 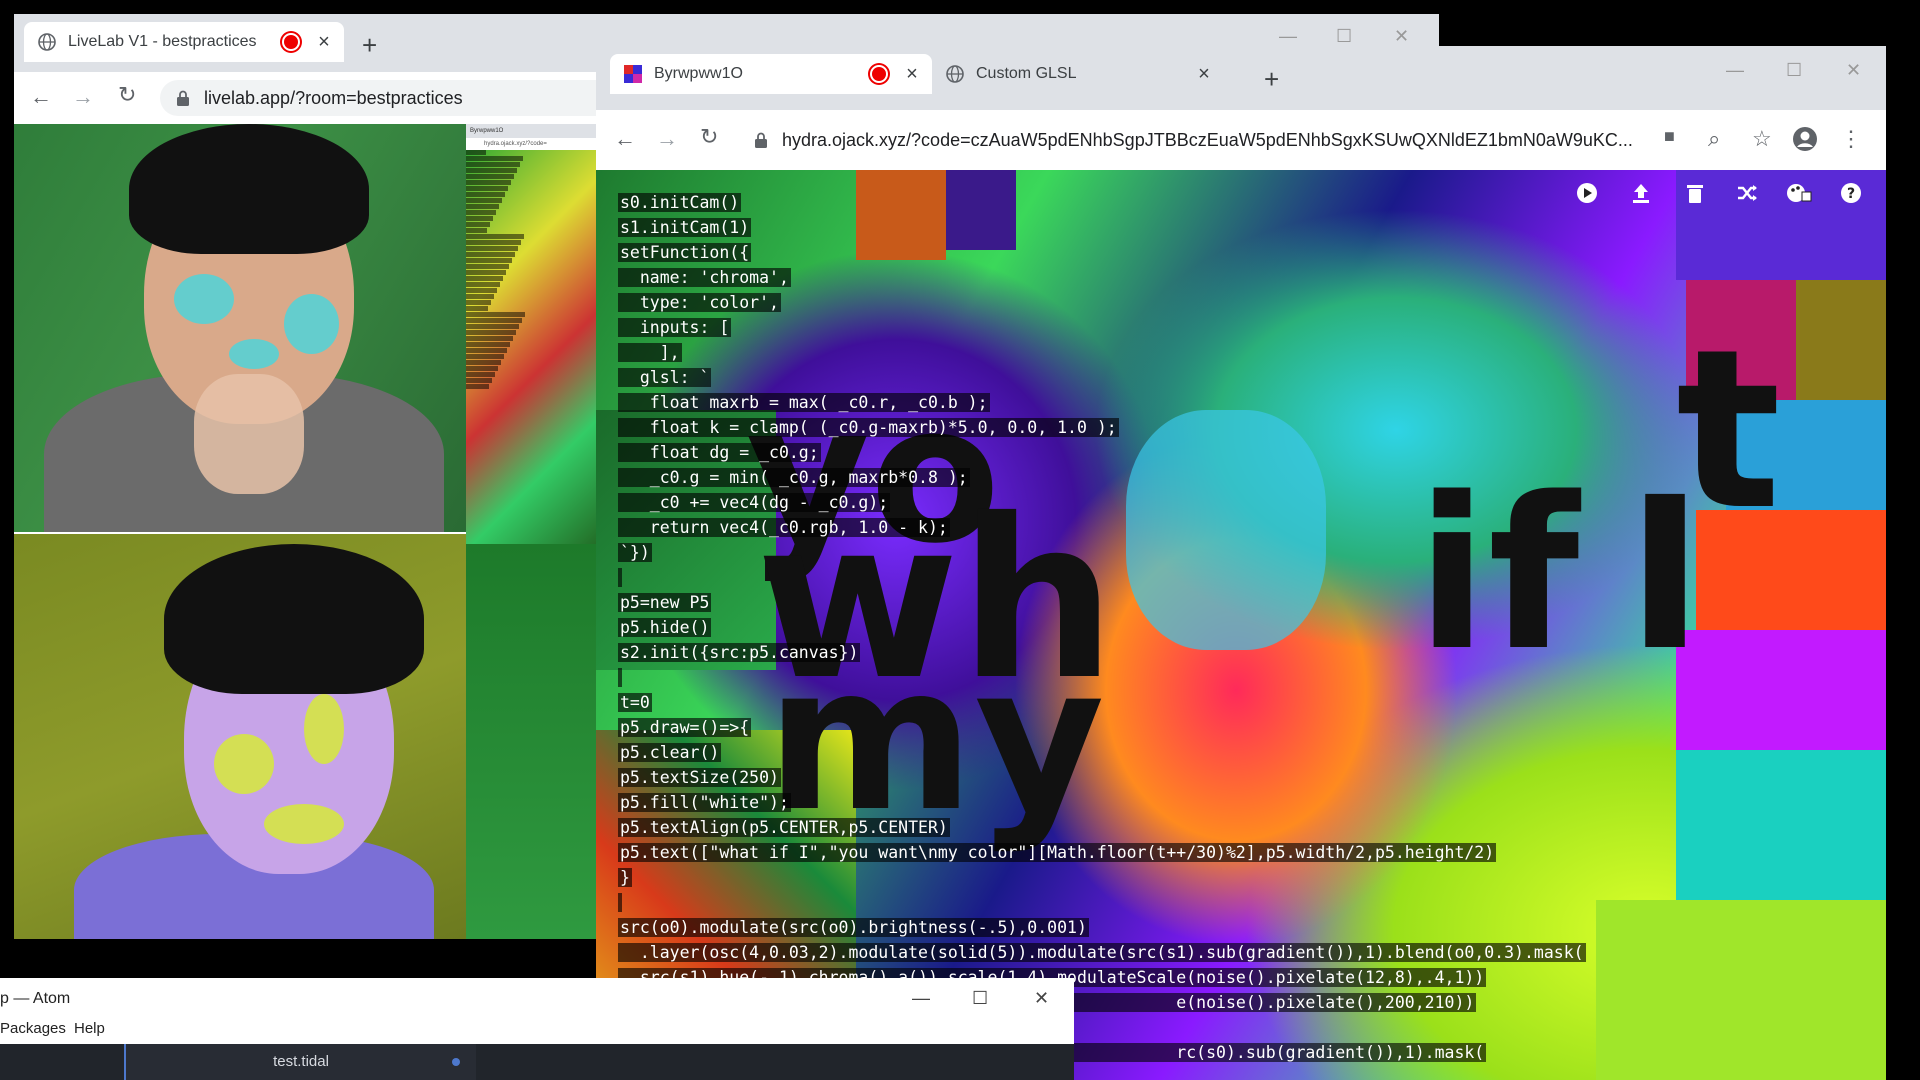 What do you see at coordinates (1102, 552) in the screenshot?
I see `code-line: `})` at bounding box center [1102, 552].